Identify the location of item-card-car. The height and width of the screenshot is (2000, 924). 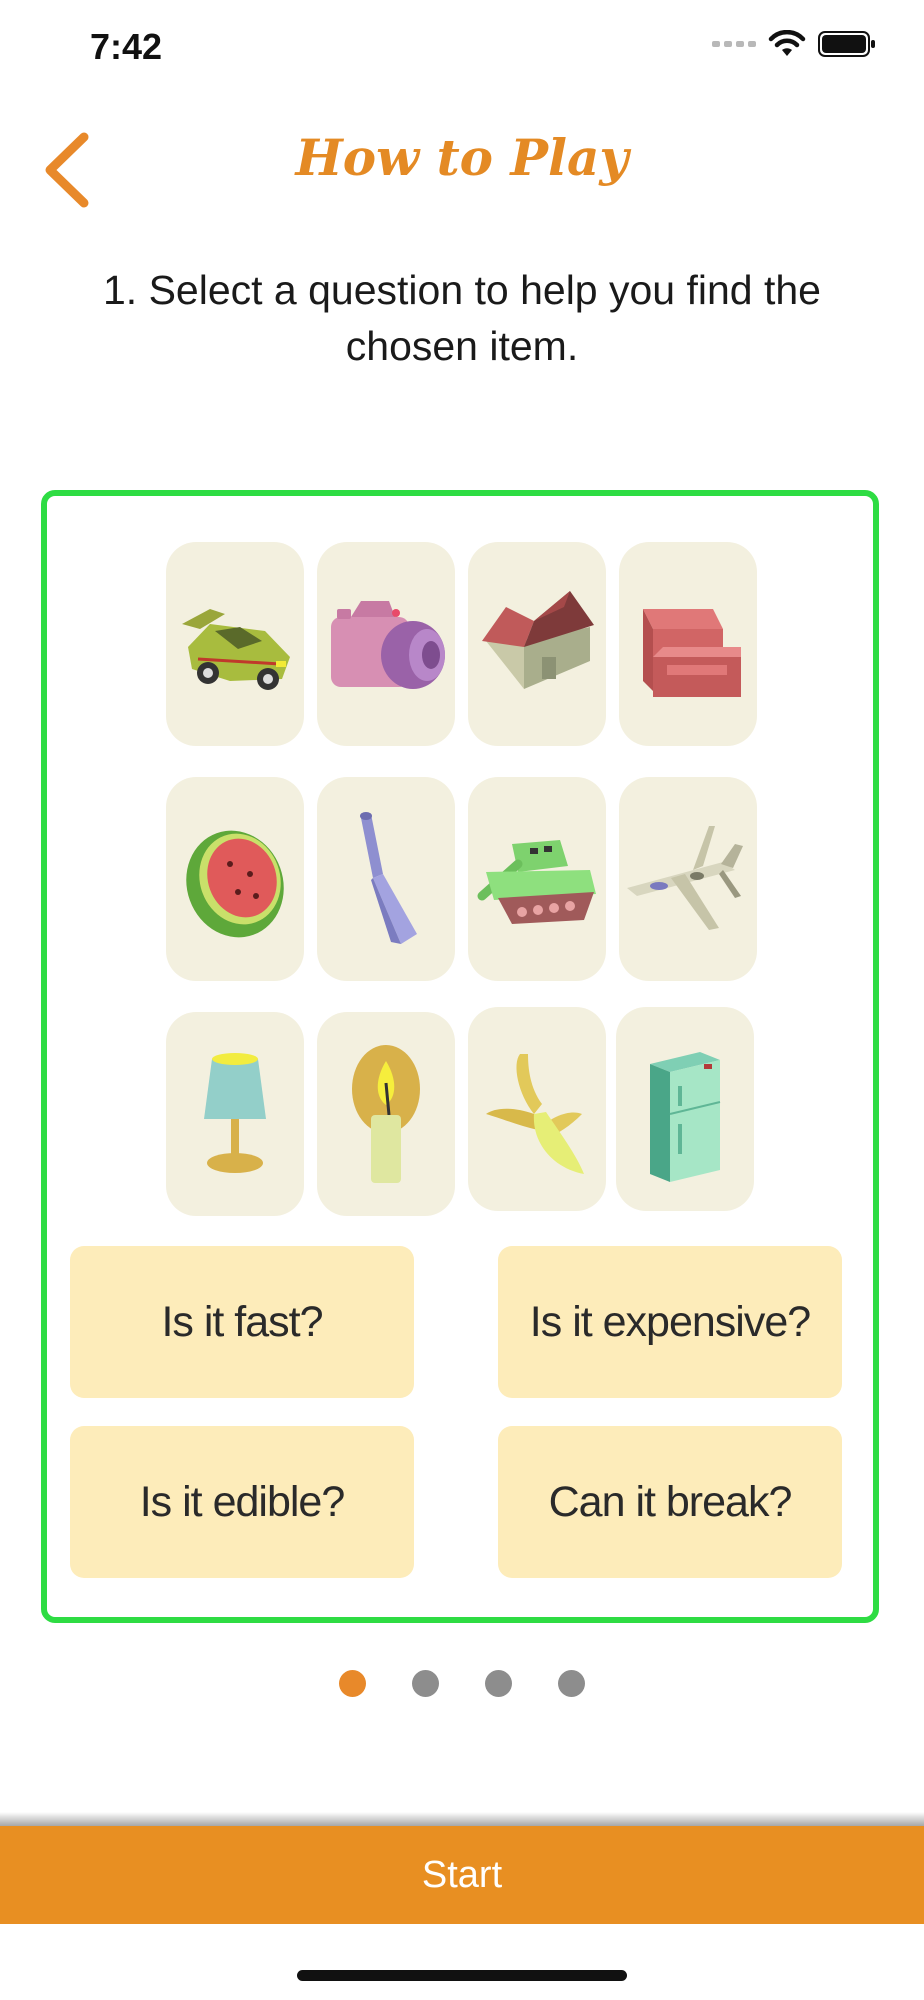
(235, 644).